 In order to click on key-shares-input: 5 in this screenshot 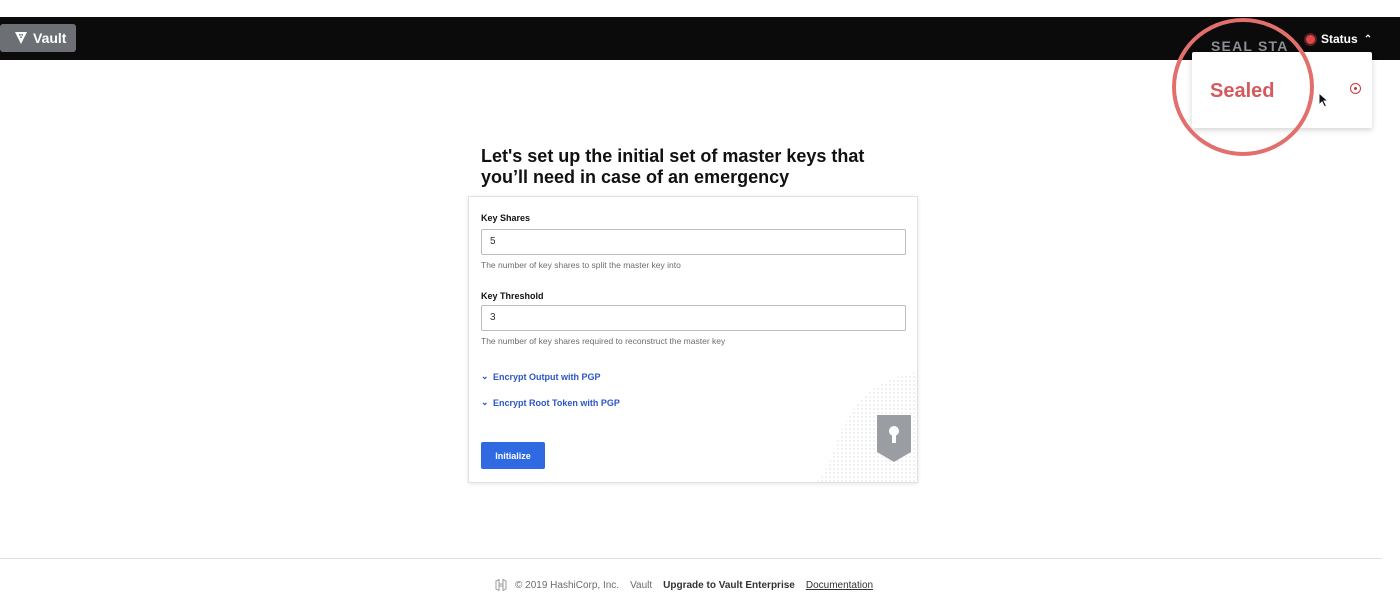, I will do `click(693, 242)`.